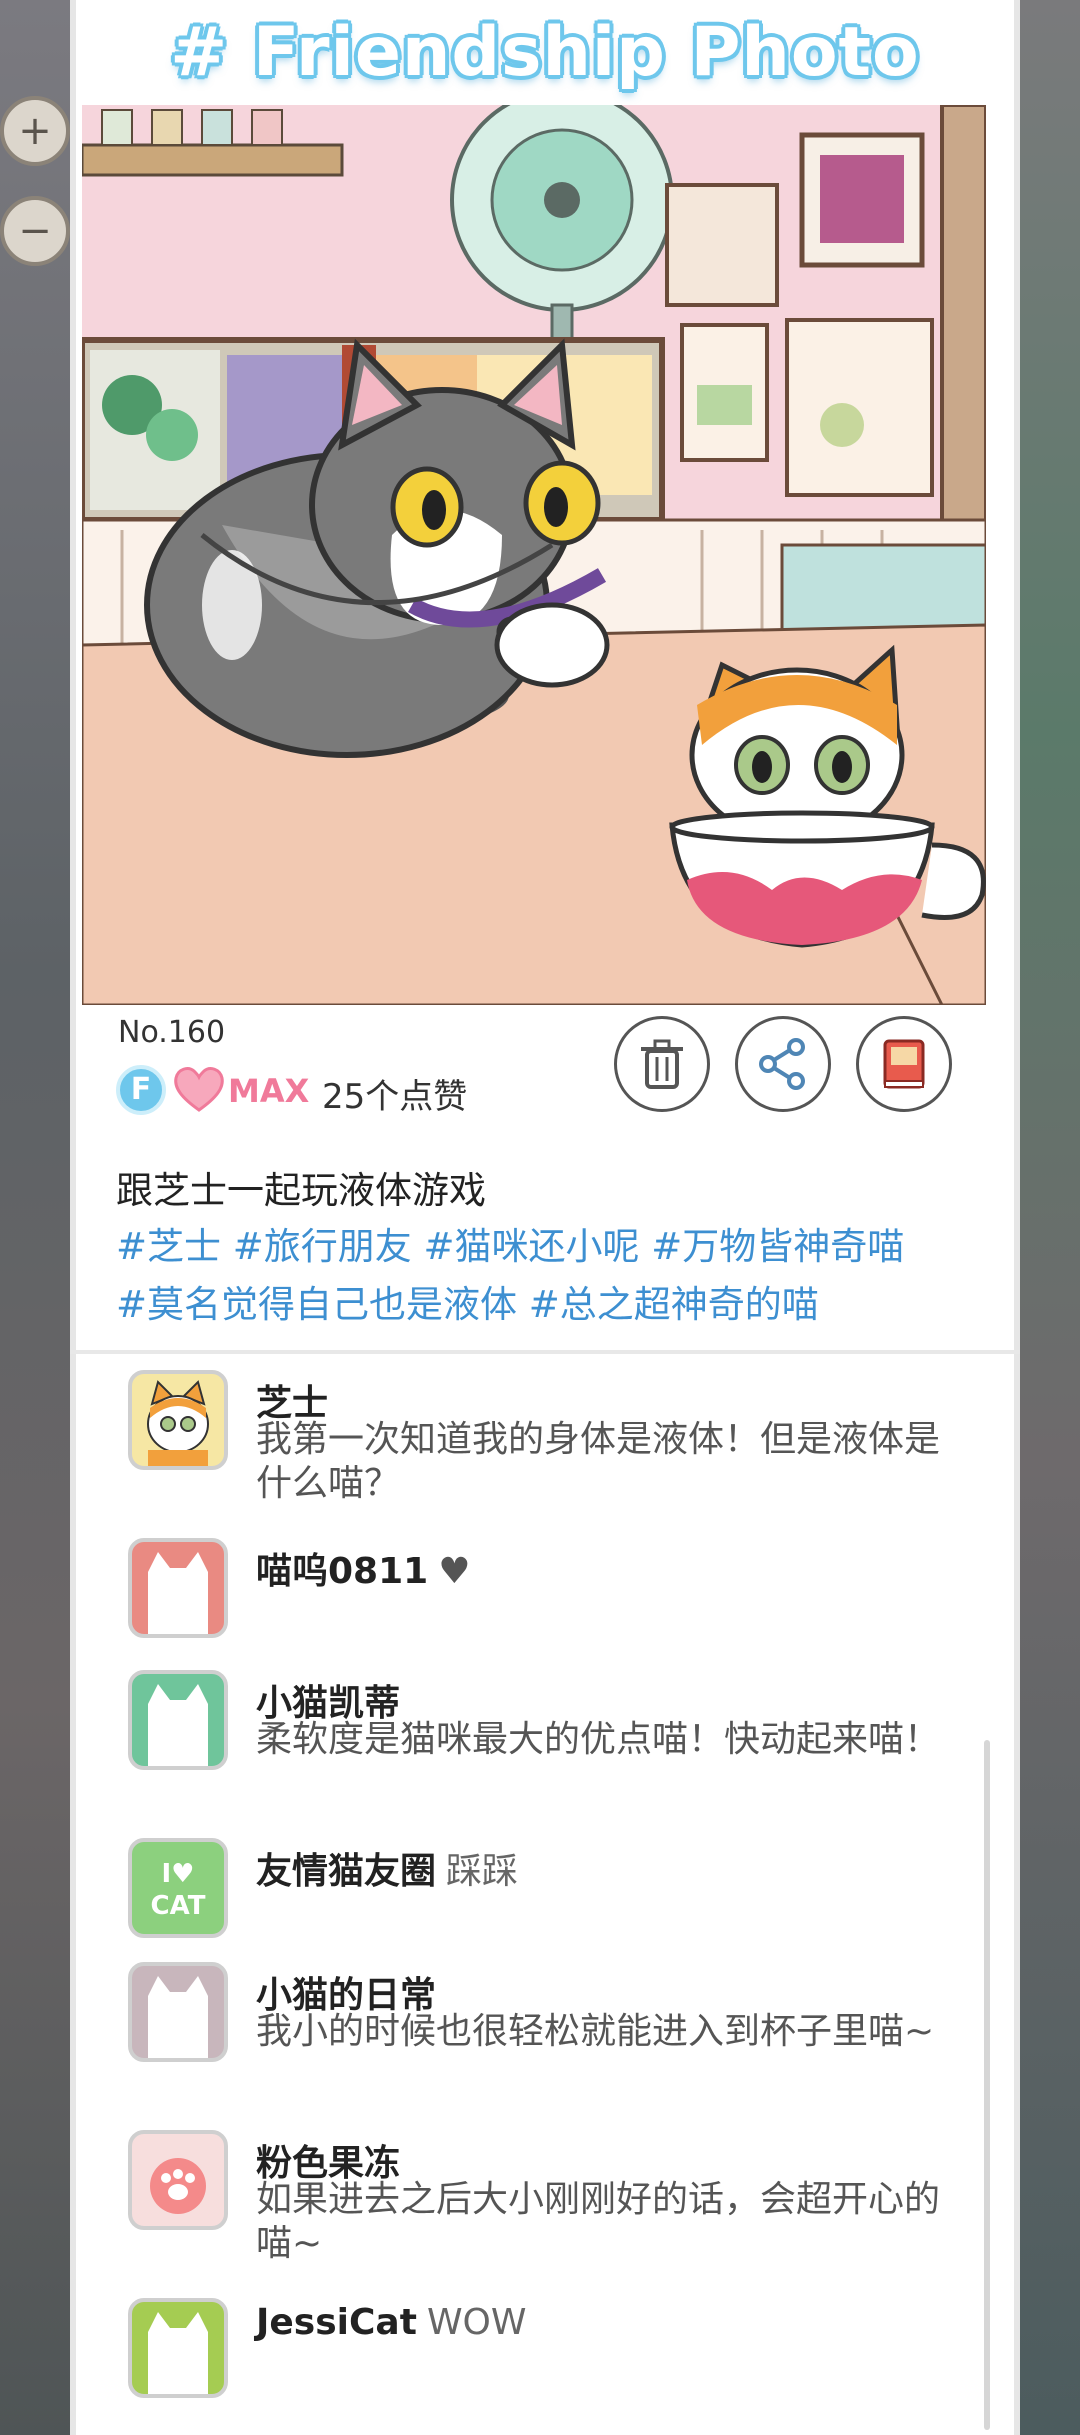 This screenshot has height=2435, width=1080. I want to click on delete-button, so click(662, 1064).